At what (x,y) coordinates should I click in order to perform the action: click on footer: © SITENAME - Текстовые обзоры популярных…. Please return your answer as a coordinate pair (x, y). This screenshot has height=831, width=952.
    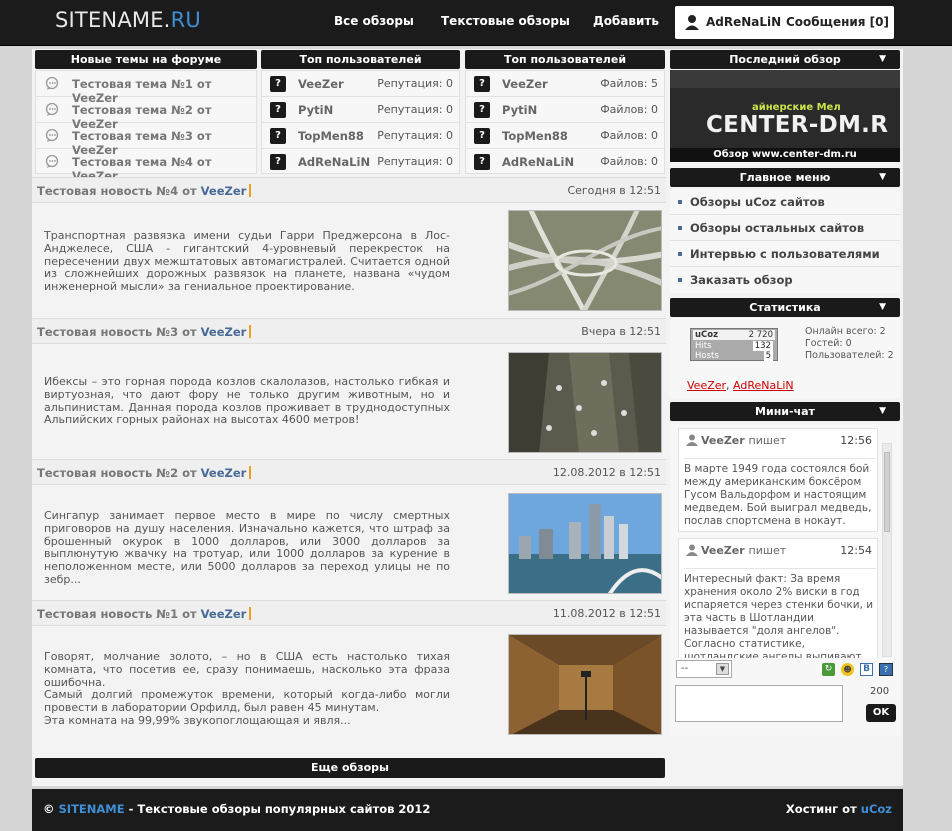
    Looking at the image, I should click on (467, 810).